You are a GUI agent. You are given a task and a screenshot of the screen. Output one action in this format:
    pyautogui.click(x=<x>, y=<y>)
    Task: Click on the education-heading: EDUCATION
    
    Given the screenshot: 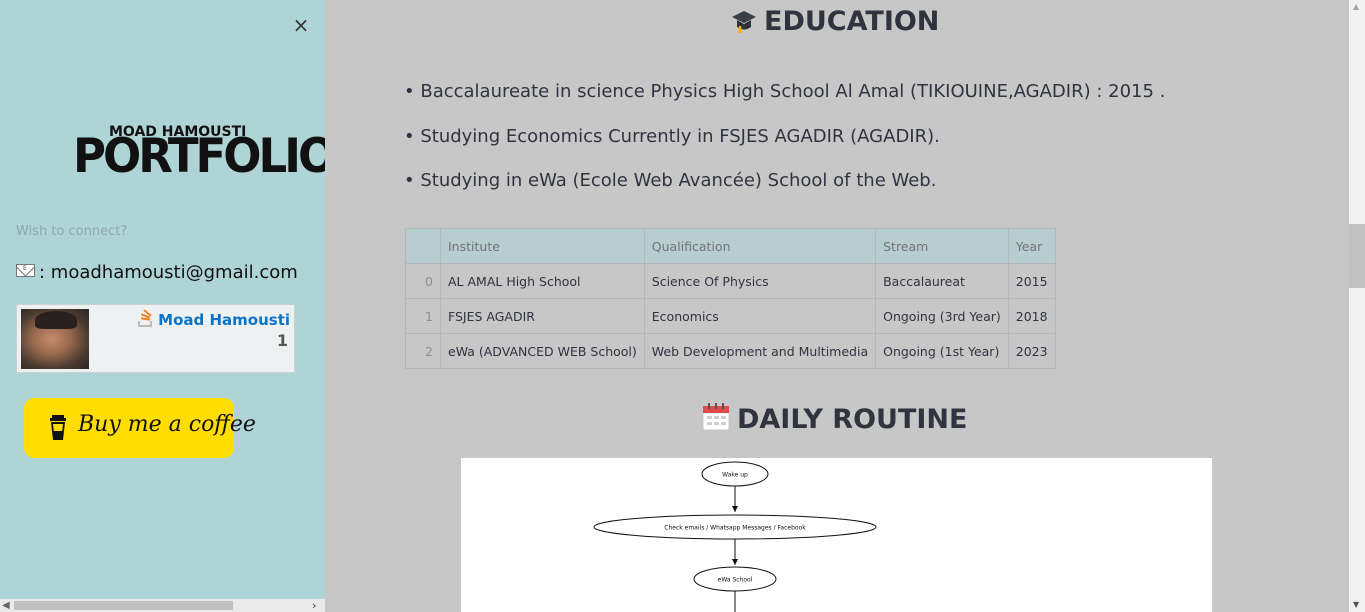 What is the action you would take?
    pyautogui.click(x=834, y=21)
    